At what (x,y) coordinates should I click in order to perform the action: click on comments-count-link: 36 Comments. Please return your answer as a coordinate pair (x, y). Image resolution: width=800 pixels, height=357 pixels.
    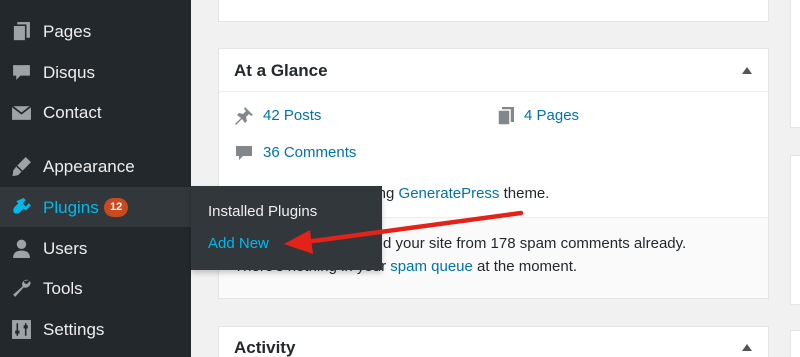
    Looking at the image, I should click on (309, 153).